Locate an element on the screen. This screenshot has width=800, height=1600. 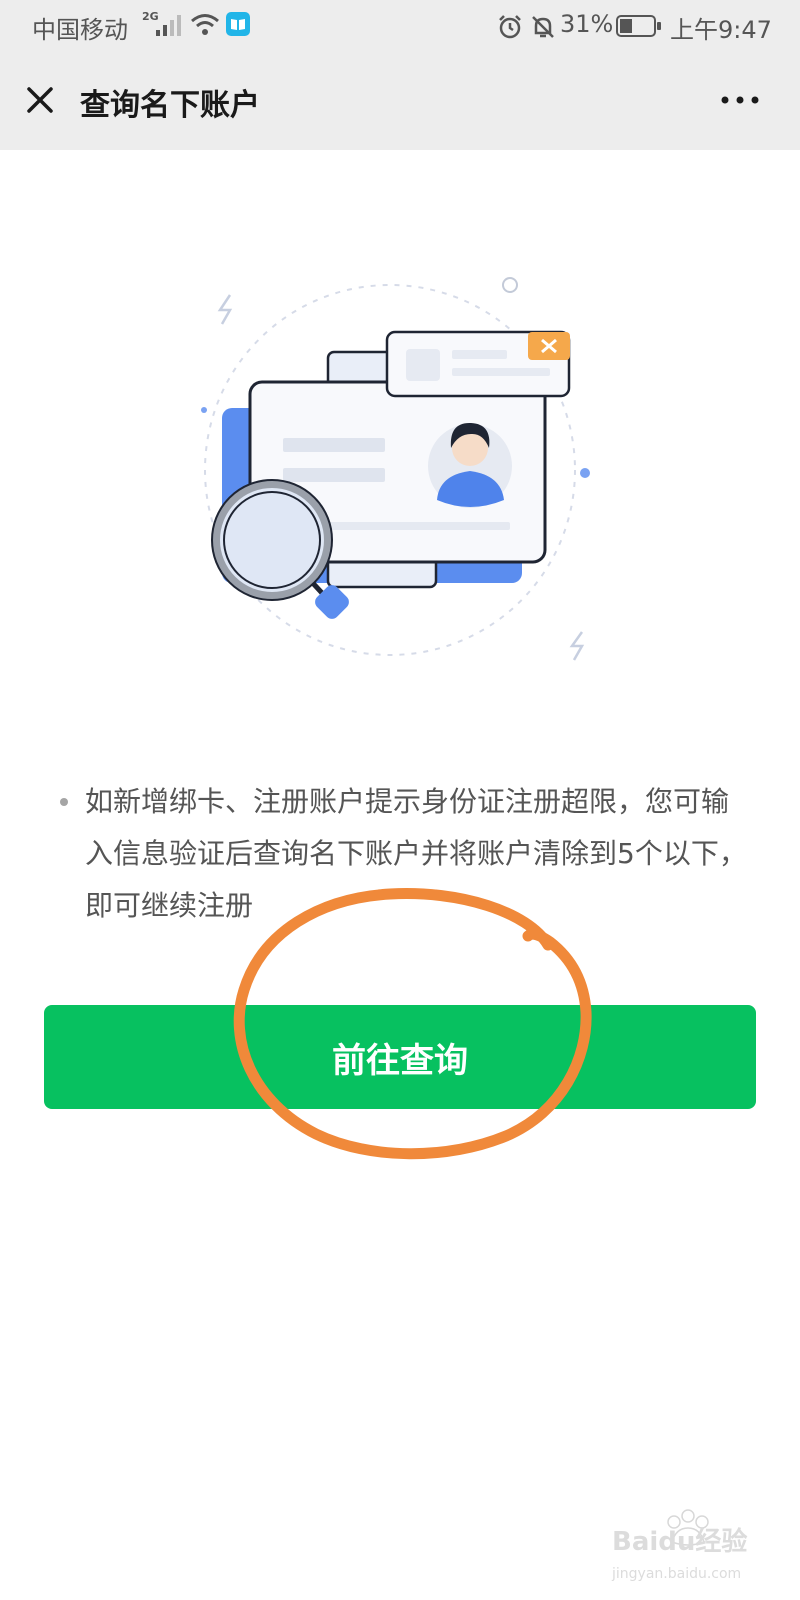
clock: 上午9:47 is located at coordinates (721, 30).